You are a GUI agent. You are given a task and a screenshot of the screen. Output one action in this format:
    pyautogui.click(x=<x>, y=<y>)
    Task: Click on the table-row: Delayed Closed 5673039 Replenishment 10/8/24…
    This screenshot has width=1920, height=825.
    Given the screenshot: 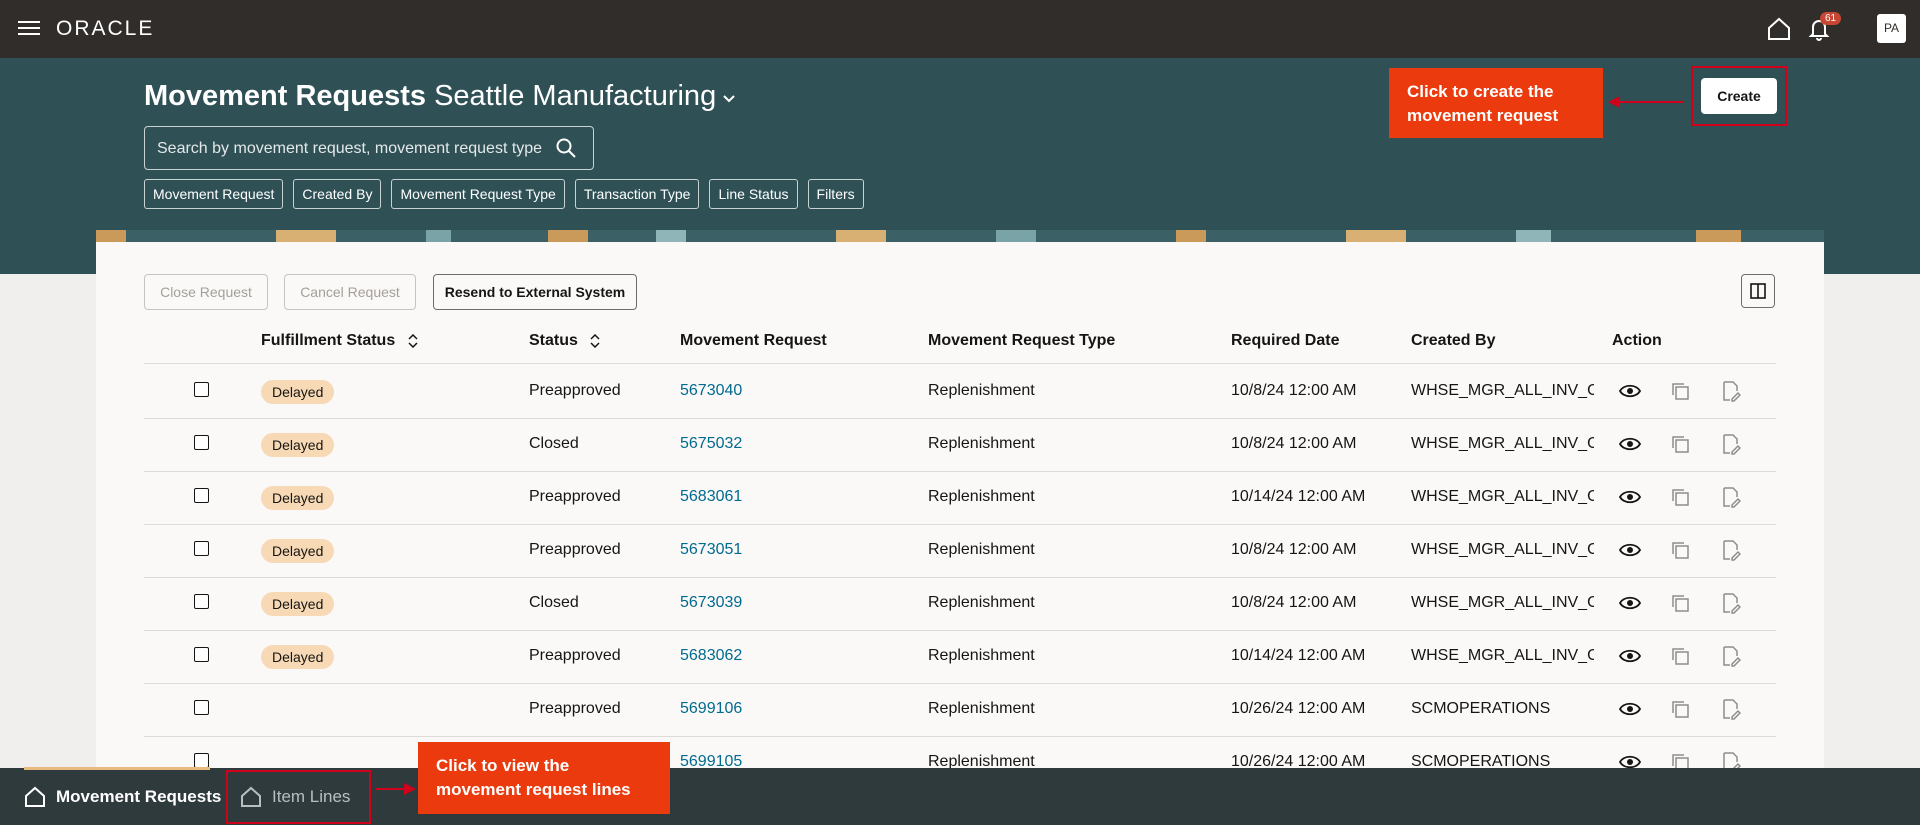 What is the action you would take?
    pyautogui.click(x=960, y=604)
    